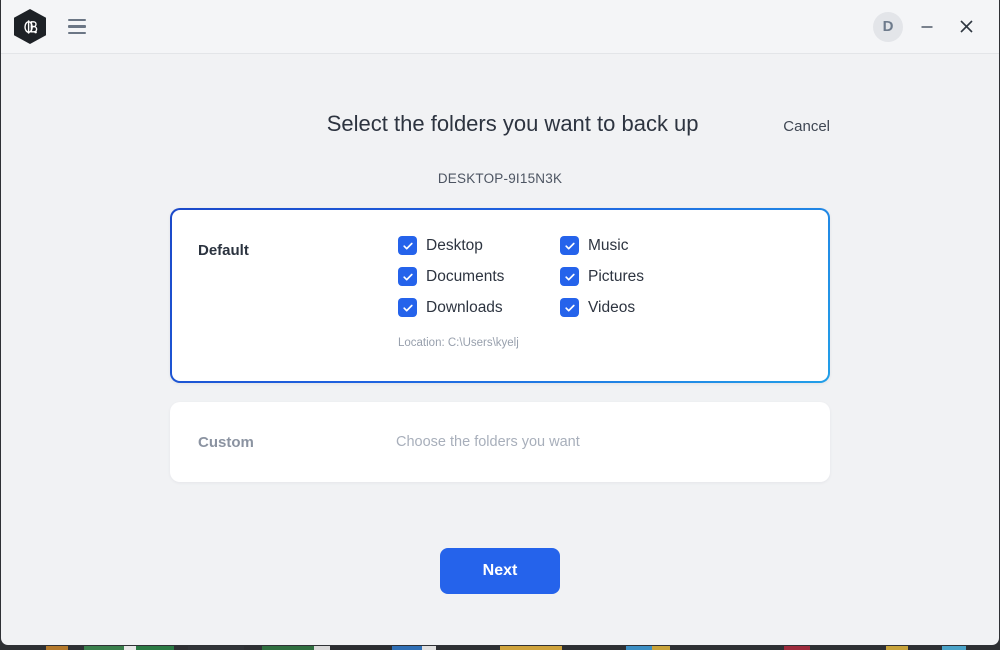 This screenshot has height=650, width=1000. I want to click on device-name-label: DESKTOP-9I15N3K, so click(500, 178).